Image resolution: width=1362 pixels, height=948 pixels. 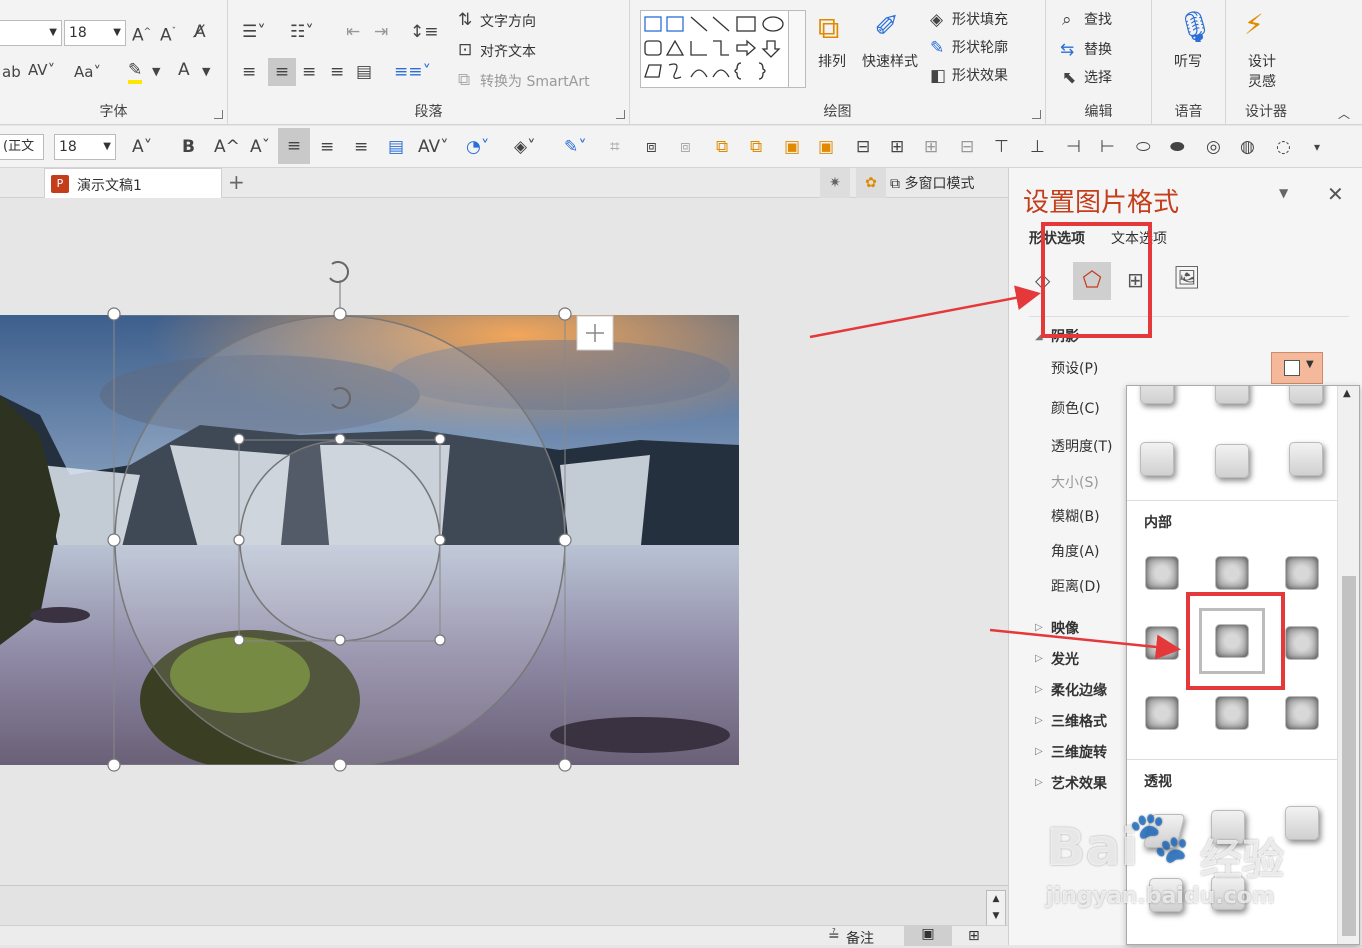 What do you see at coordinates (1098, 20) in the screenshot?
I see `find-button: 查找` at bounding box center [1098, 20].